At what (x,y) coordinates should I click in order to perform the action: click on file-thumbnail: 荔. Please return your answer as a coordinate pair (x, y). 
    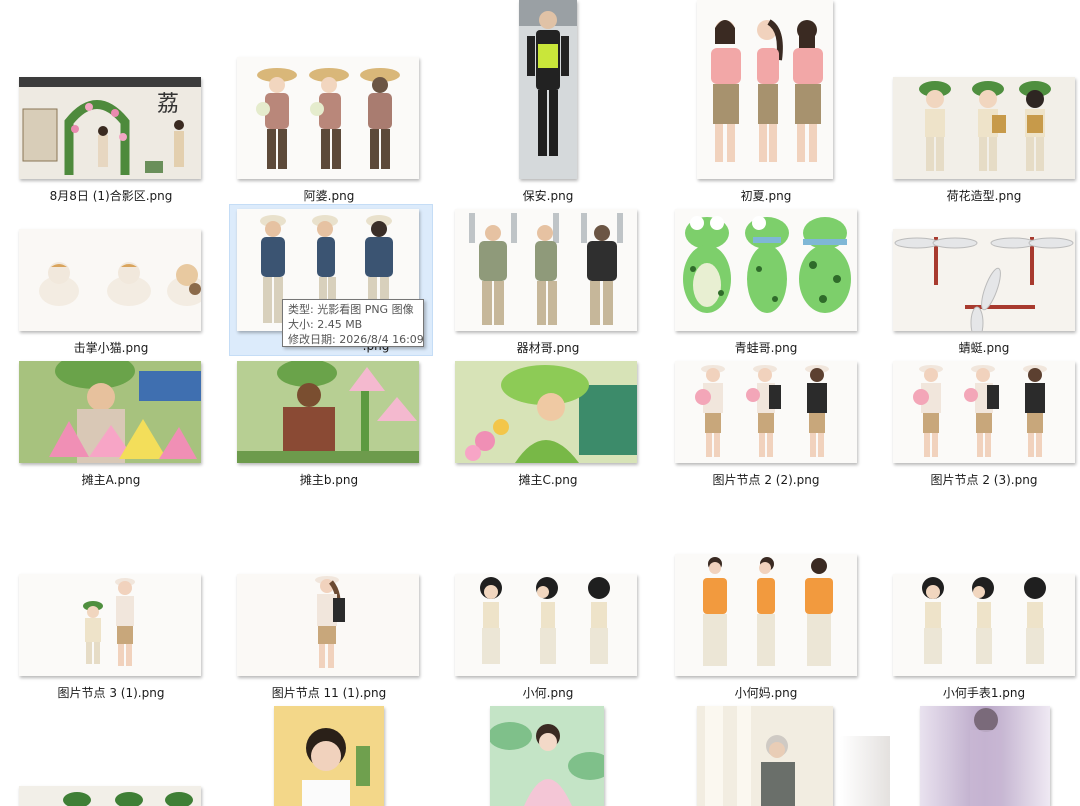
    Looking at the image, I should click on (110, 128).